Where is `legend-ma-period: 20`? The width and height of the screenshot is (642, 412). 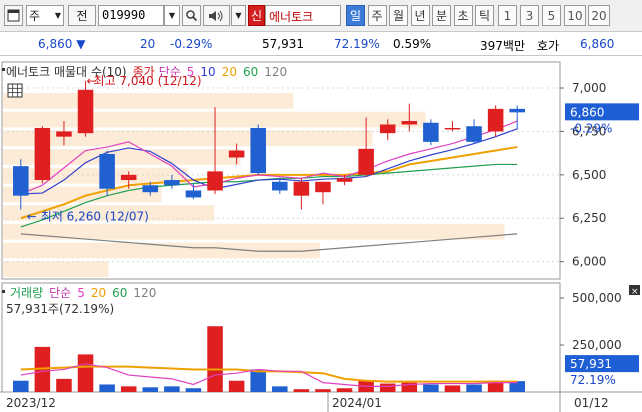
legend-ma-period: 20 is located at coordinates (229, 72).